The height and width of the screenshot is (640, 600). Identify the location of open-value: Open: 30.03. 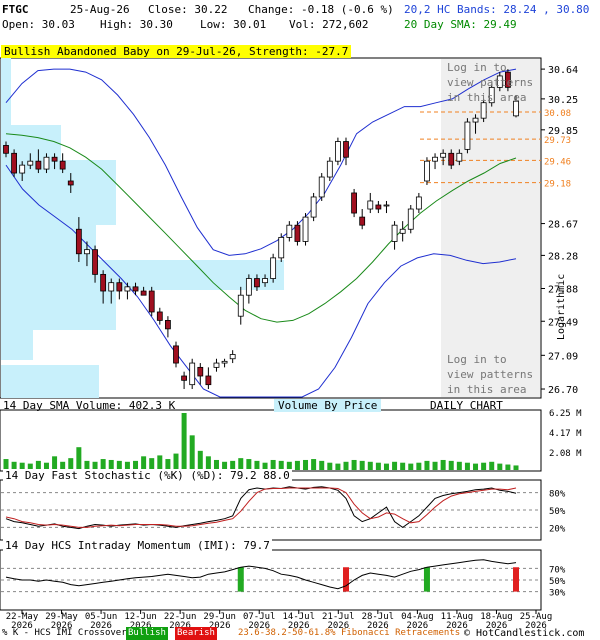
(38, 24).